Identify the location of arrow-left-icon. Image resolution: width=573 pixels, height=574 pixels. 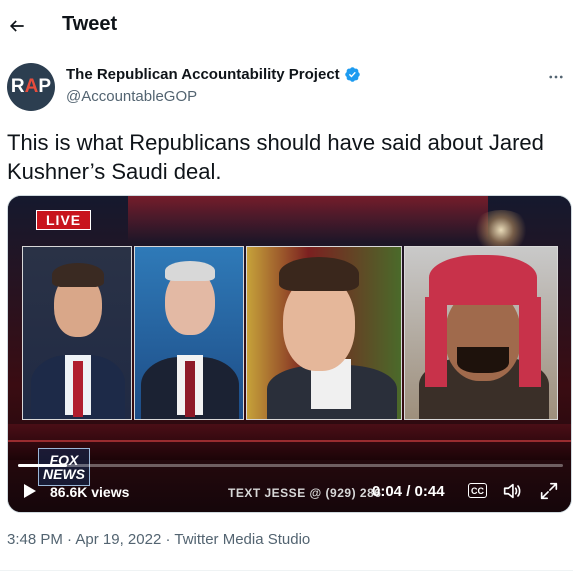
(16, 26).